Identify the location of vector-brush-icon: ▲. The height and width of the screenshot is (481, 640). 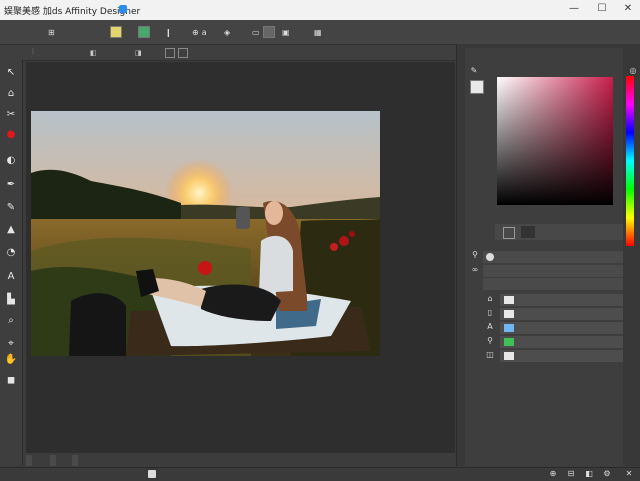
(11, 229).